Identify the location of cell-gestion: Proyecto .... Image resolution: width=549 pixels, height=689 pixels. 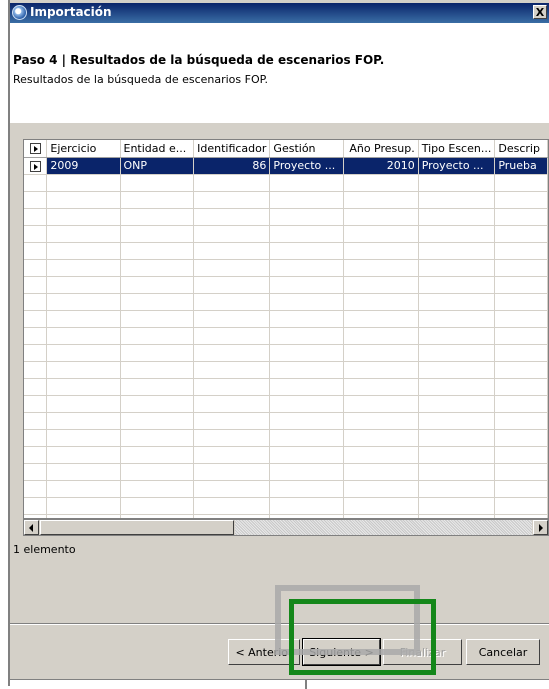
(306, 166).